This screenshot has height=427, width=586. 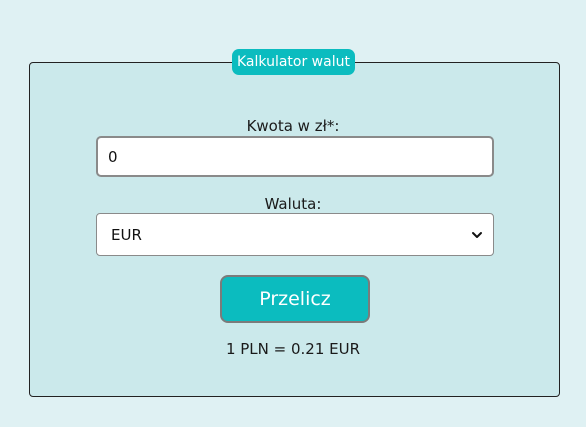 What do you see at coordinates (293, 126) in the screenshot?
I see `amount-label: Kwota w zł*:` at bounding box center [293, 126].